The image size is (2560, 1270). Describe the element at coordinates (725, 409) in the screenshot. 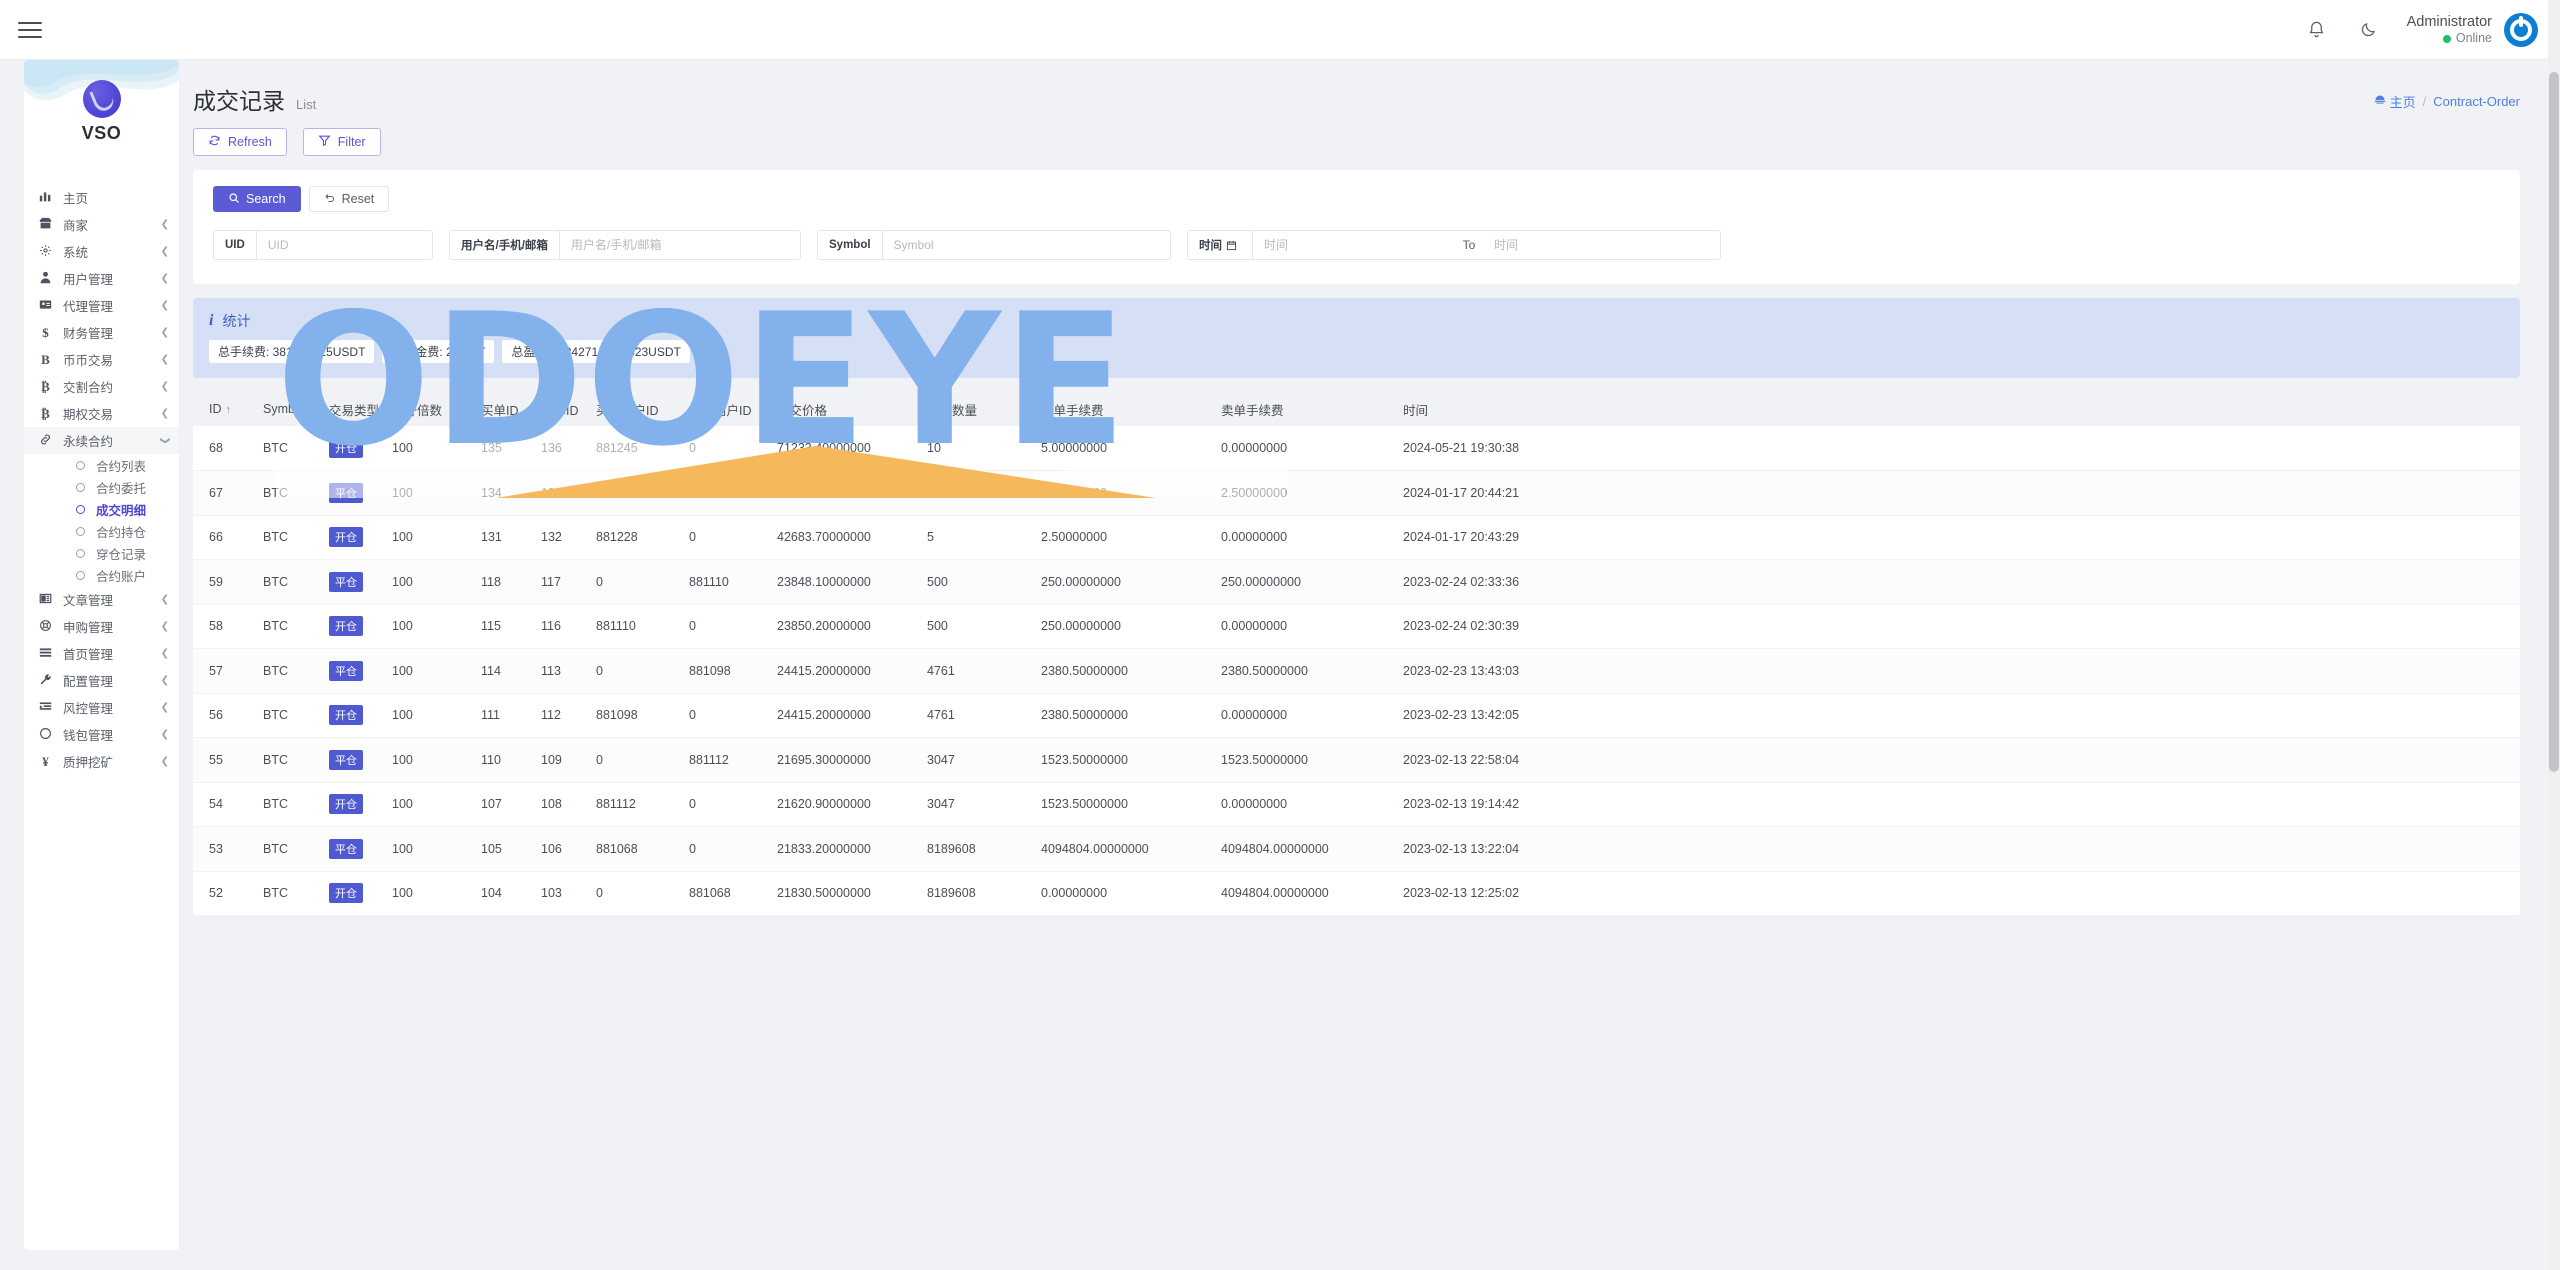

I see `th-seller-uid: 卖家用户ID` at that location.